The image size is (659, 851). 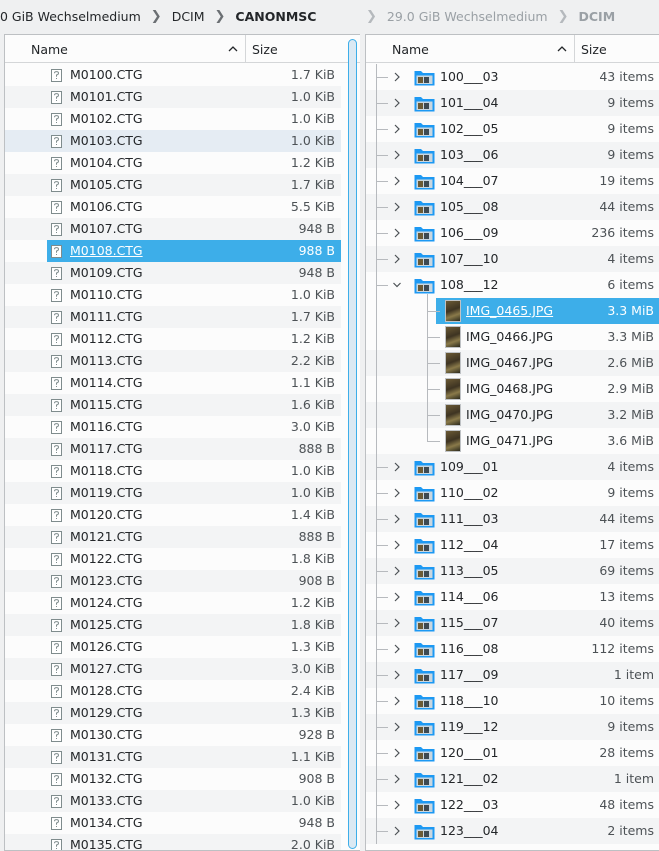 I want to click on tree-folder-row: 106___09 236 items, so click(x=512, y=233).